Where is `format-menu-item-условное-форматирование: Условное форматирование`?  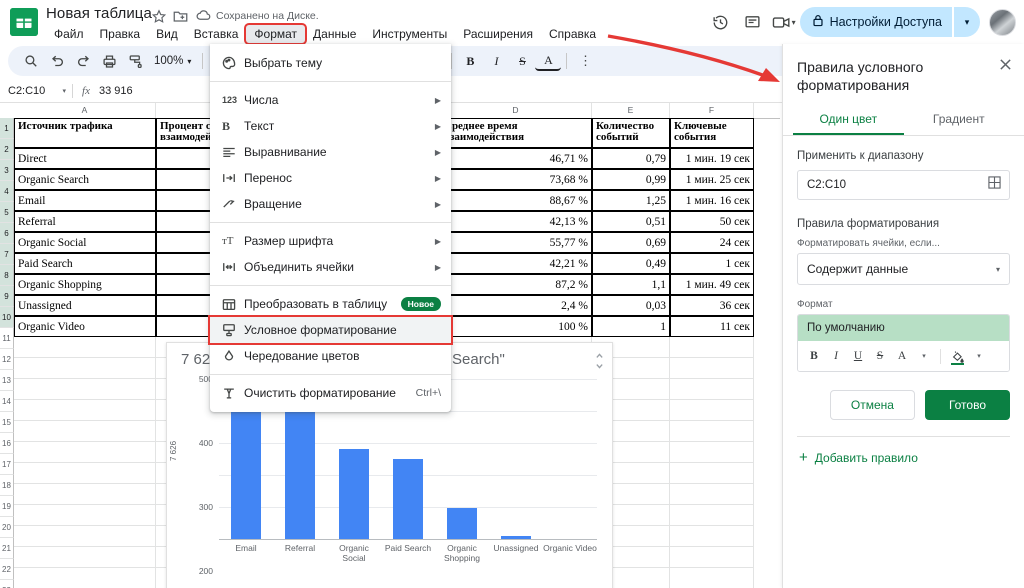 format-menu-item-условное-форматирование: Условное форматирование is located at coordinates (330, 330).